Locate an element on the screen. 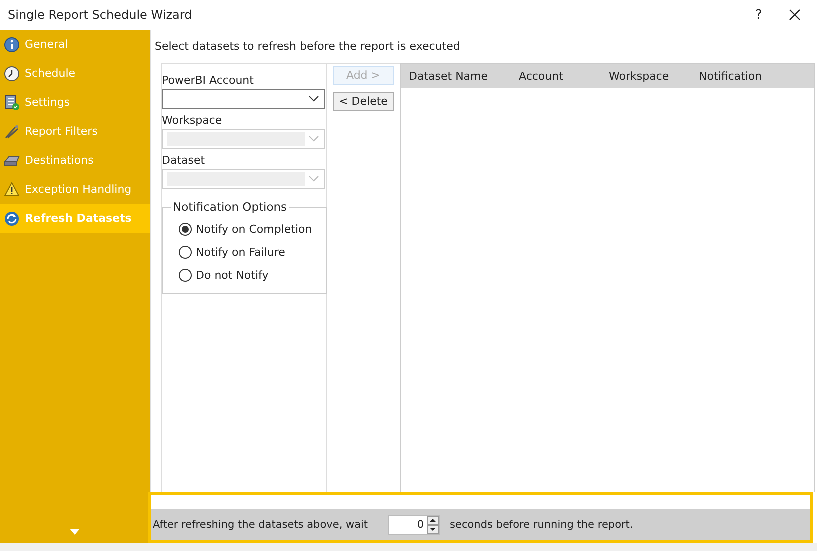  dropdown-field is located at coordinates (243, 99).